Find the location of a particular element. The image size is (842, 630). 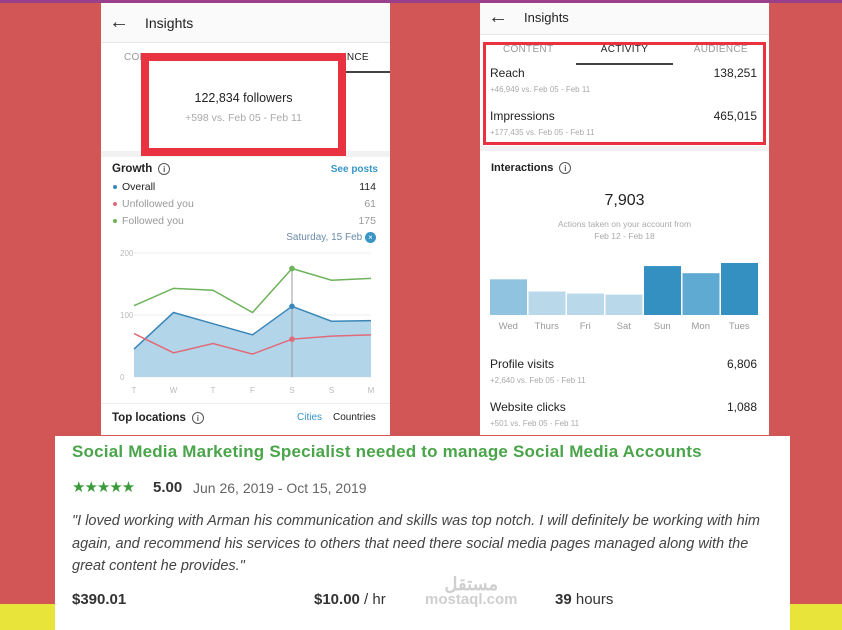

close-icon: × is located at coordinates (370, 237).